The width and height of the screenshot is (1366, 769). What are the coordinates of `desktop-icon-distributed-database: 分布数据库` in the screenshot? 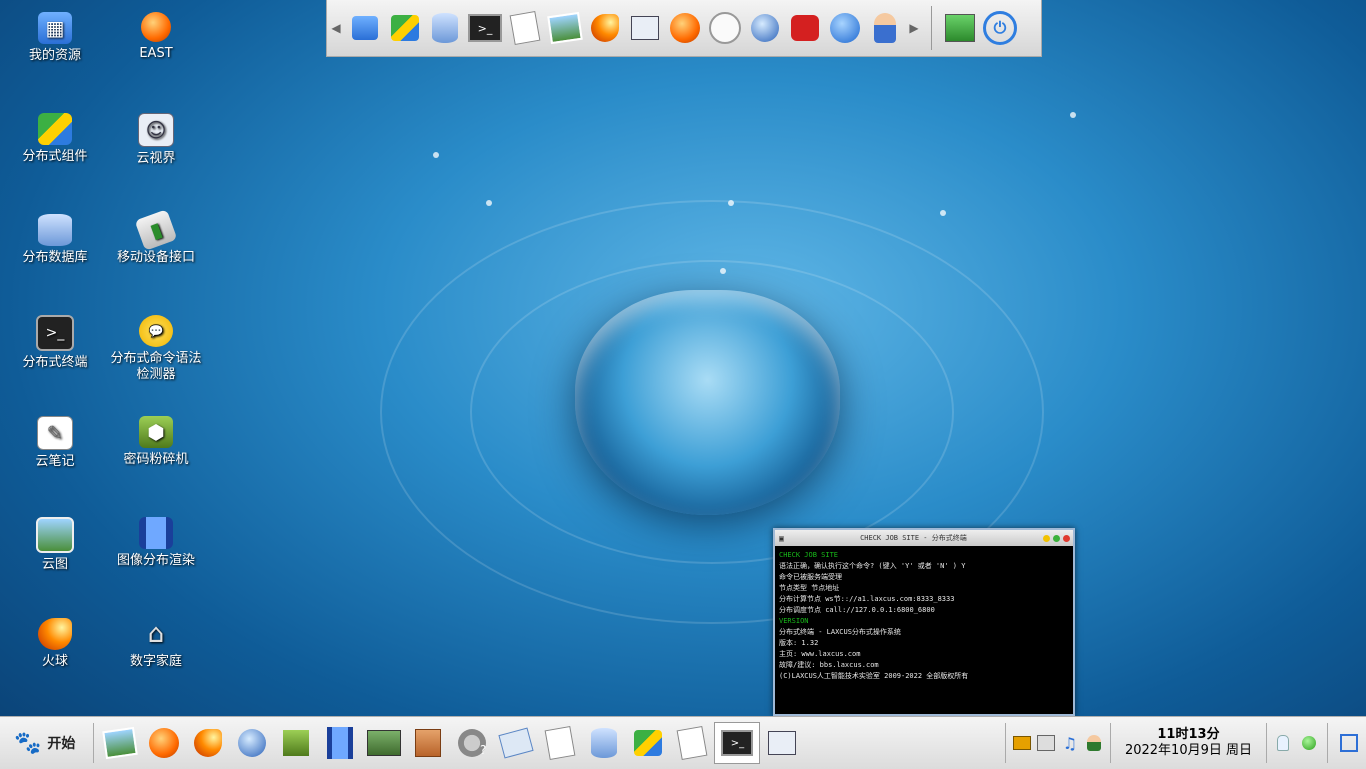 It's located at (55, 240).